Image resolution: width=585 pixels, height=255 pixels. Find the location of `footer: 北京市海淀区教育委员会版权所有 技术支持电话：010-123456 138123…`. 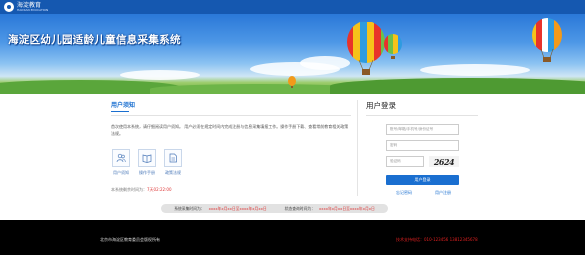

footer: 北京市海淀区教育委员会版权所有 技术支持电话：010-123456 138123… is located at coordinates (292, 237).